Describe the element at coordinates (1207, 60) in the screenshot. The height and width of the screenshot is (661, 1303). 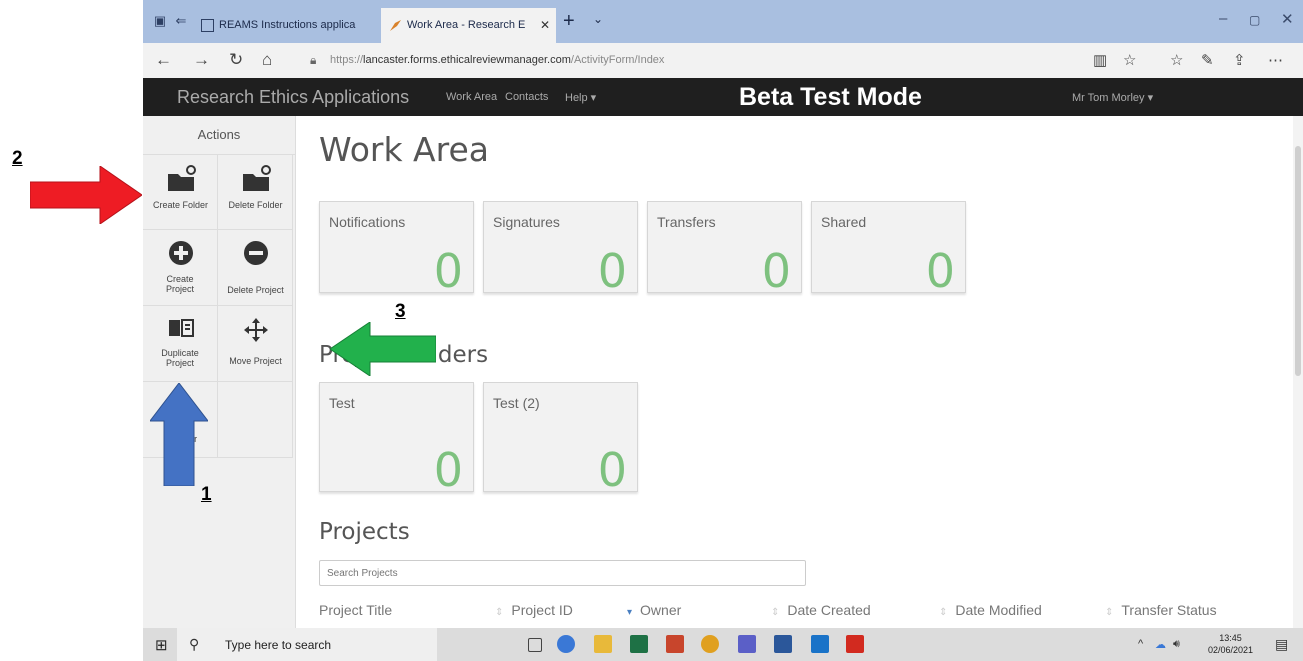
I see `pen-icon: ✎` at that location.